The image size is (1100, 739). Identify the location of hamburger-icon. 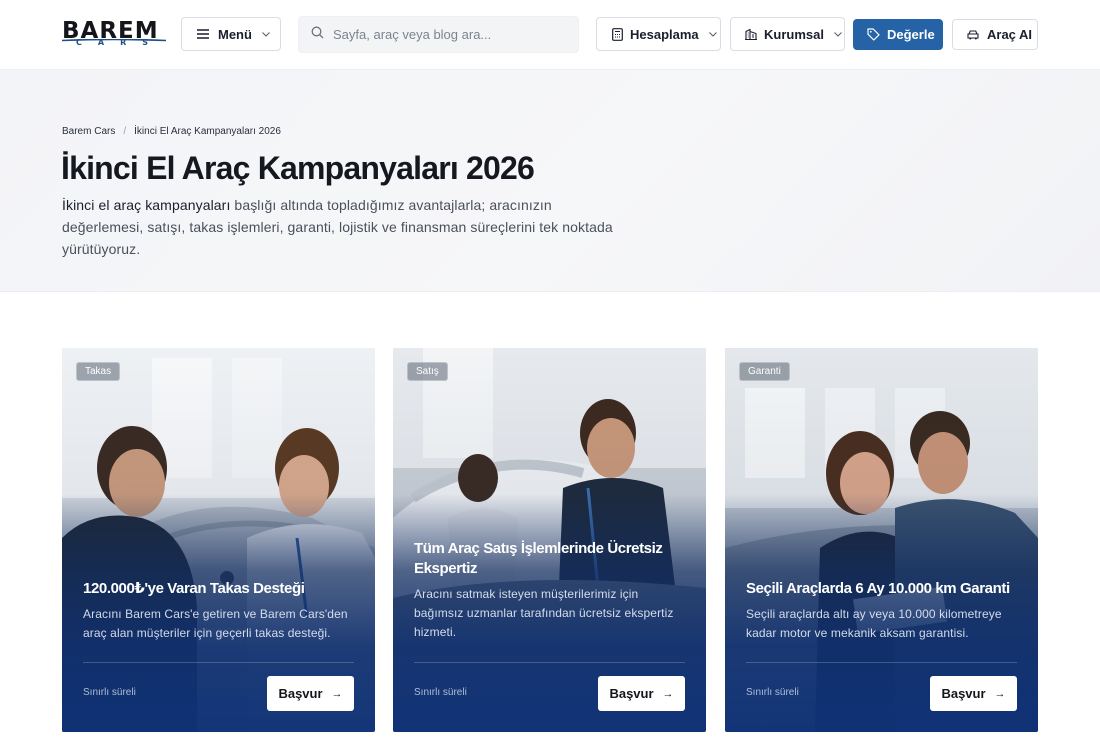
(203, 34).